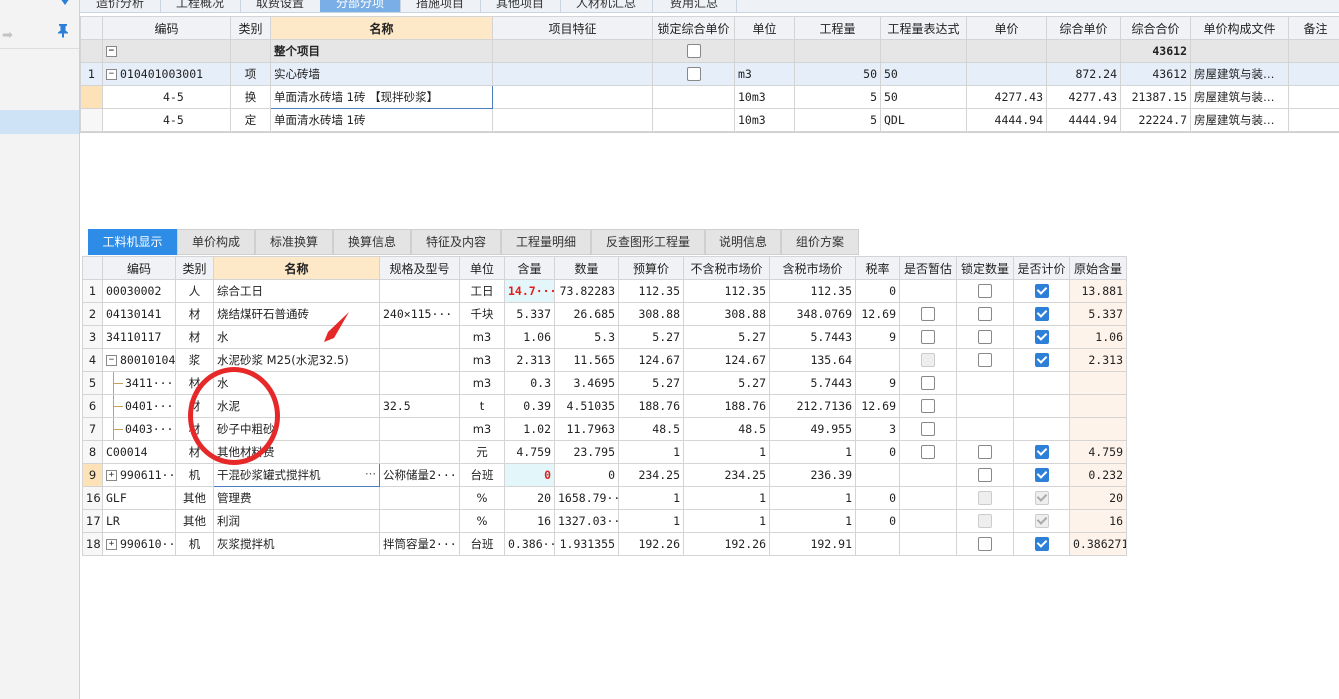  I want to click on resource-content: 0.3, so click(529, 383).